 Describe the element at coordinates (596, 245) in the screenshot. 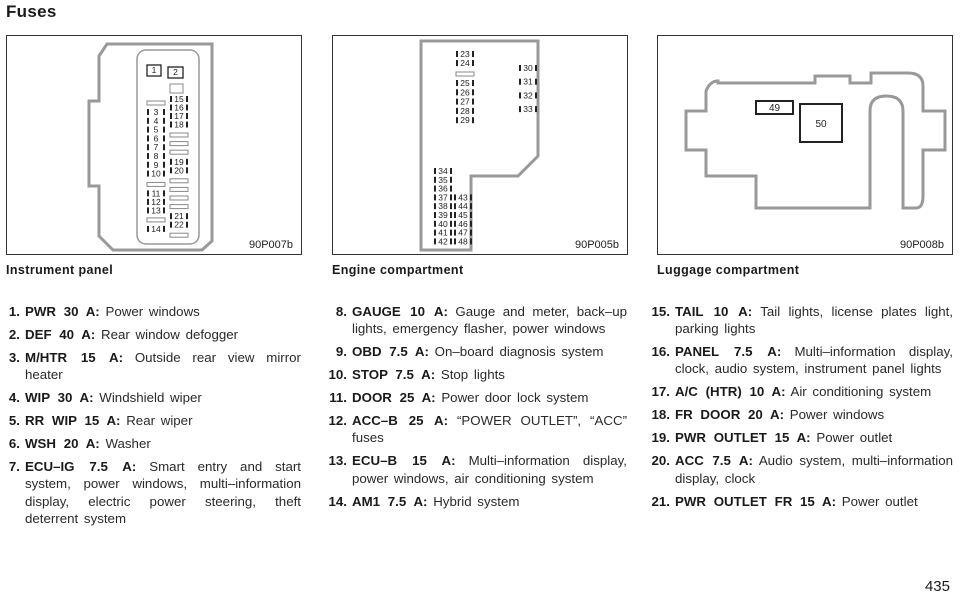

I see `diagram-code: 90P005b` at that location.